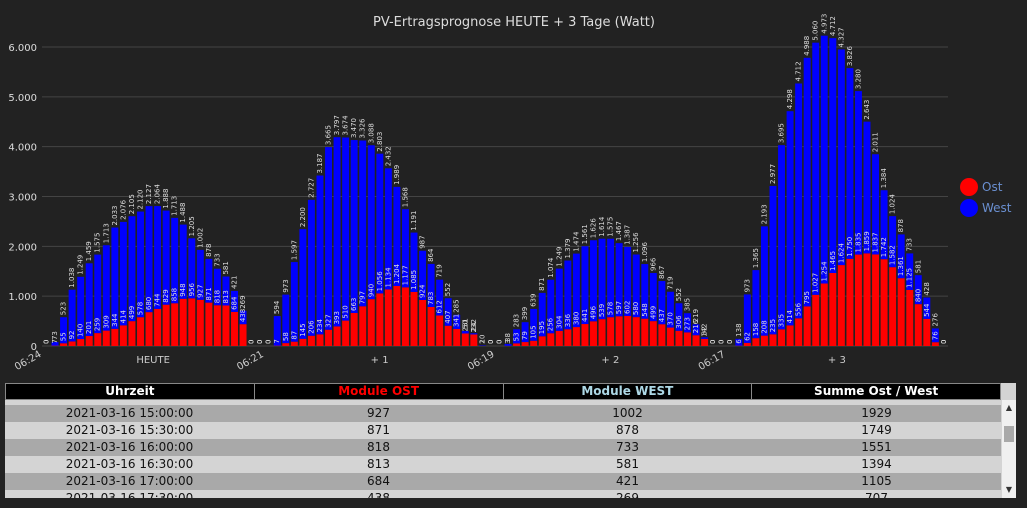 This screenshot has height=508, width=1027. What do you see at coordinates (876, 391) in the screenshot?
I see `col-header-sum: Summe Ost / West` at bounding box center [876, 391].